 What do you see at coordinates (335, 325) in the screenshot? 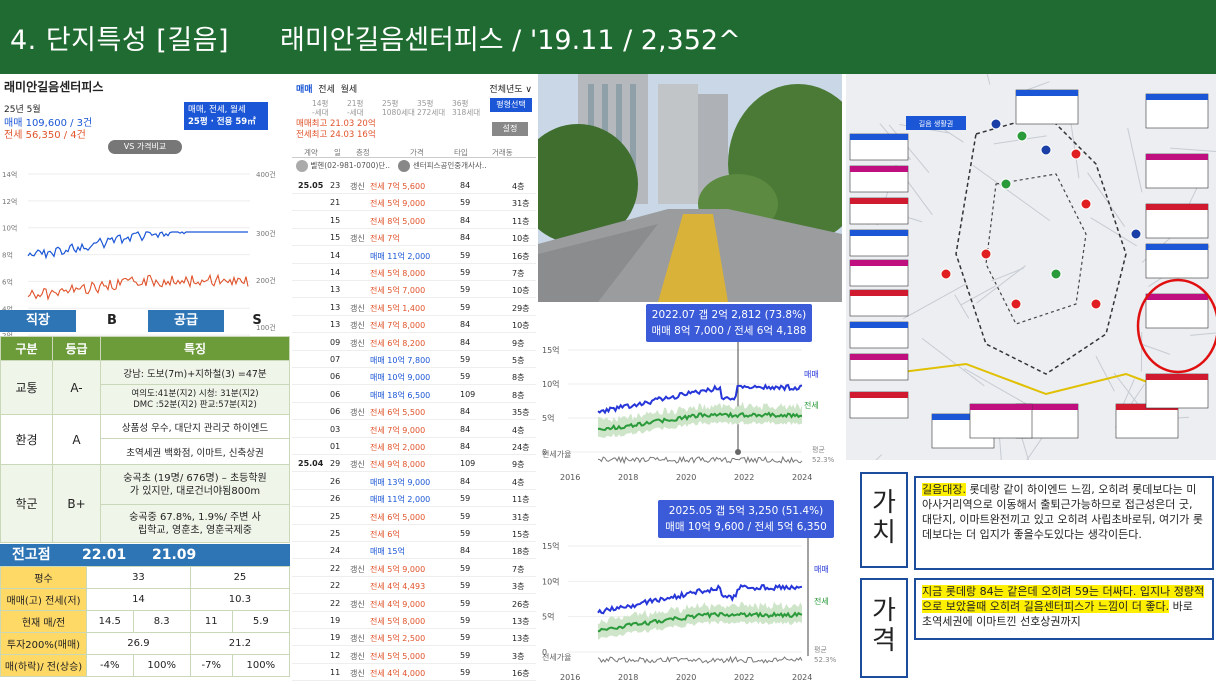
I see `cell: 13` at bounding box center [335, 325].